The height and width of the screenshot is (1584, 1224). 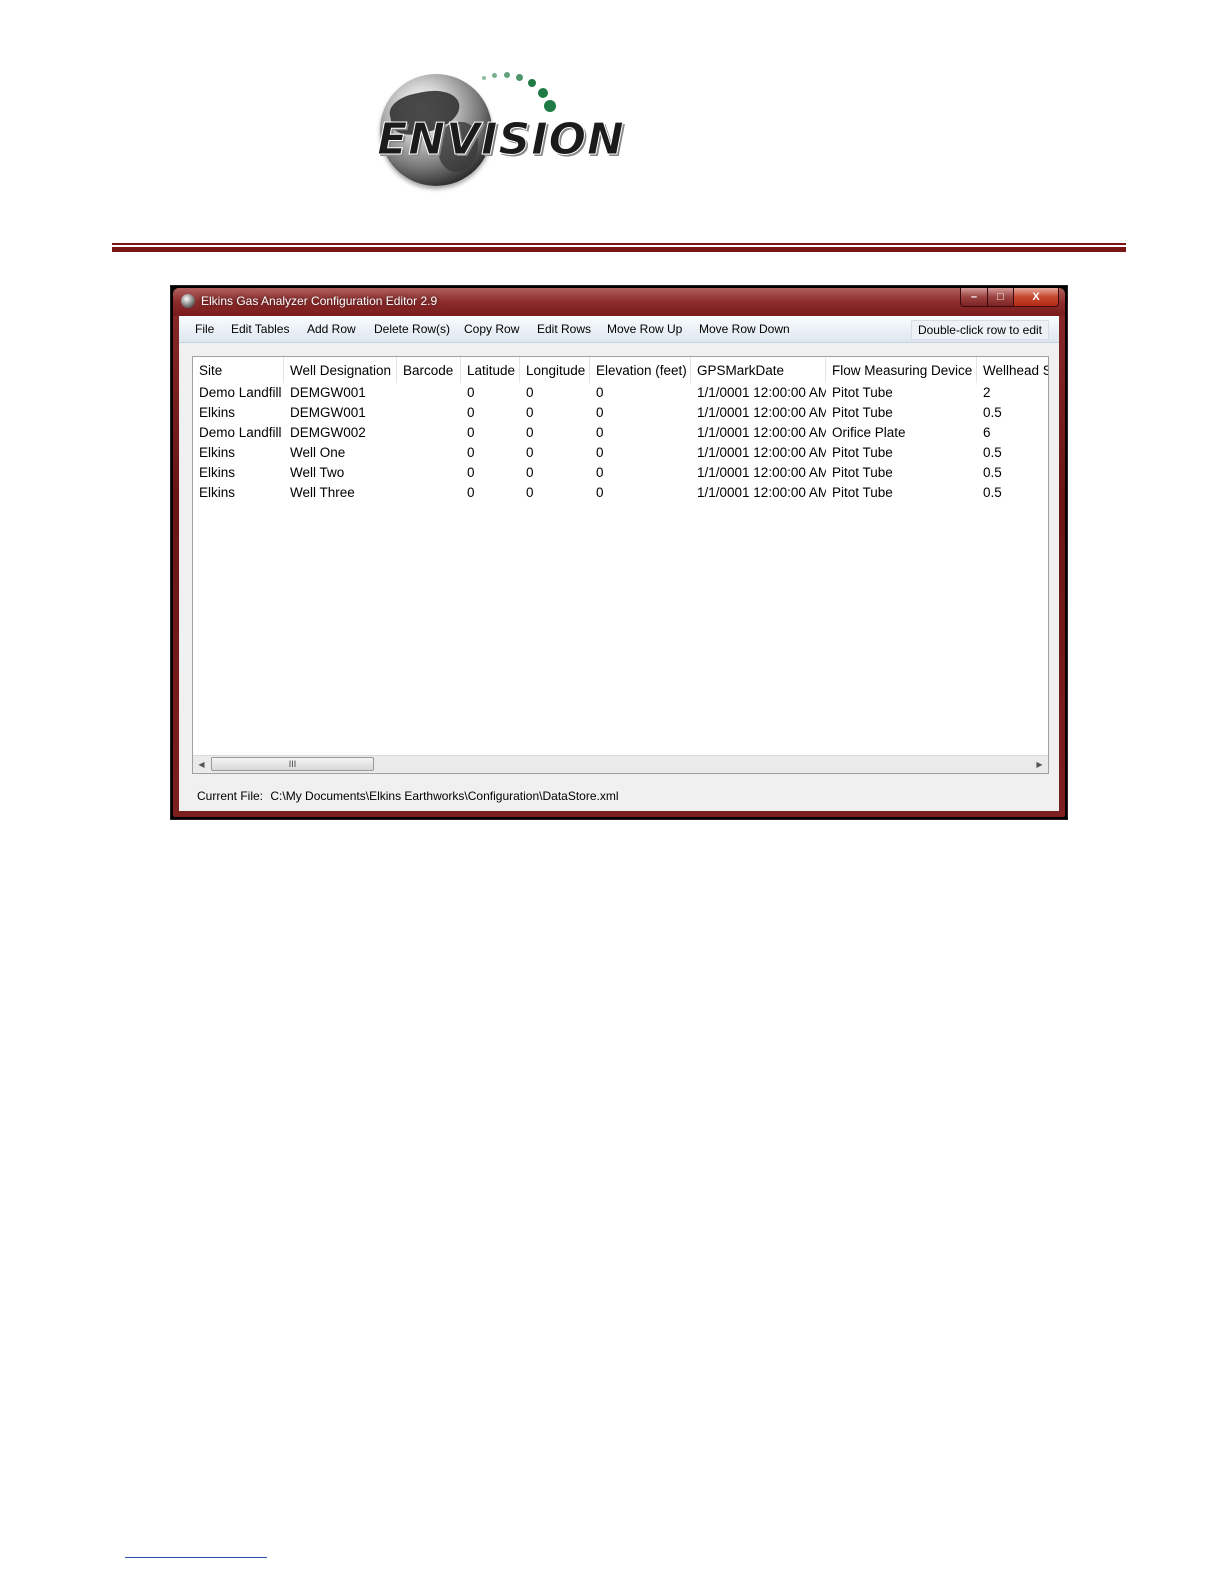 What do you see at coordinates (292, 764) in the screenshot?
I see `scroll-thumb: III` at bounding box center [292, 764].